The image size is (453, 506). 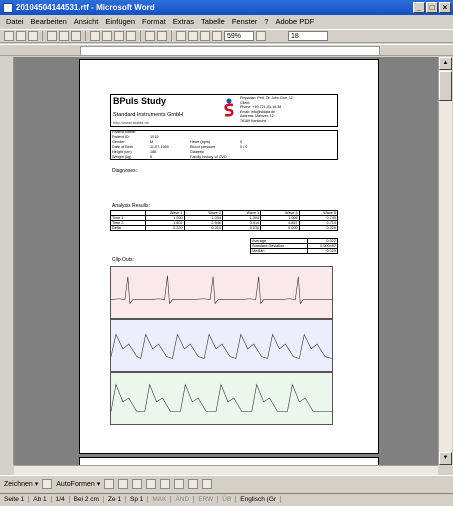 I want to click on fill-color-icon, so click(x=179, y=484).